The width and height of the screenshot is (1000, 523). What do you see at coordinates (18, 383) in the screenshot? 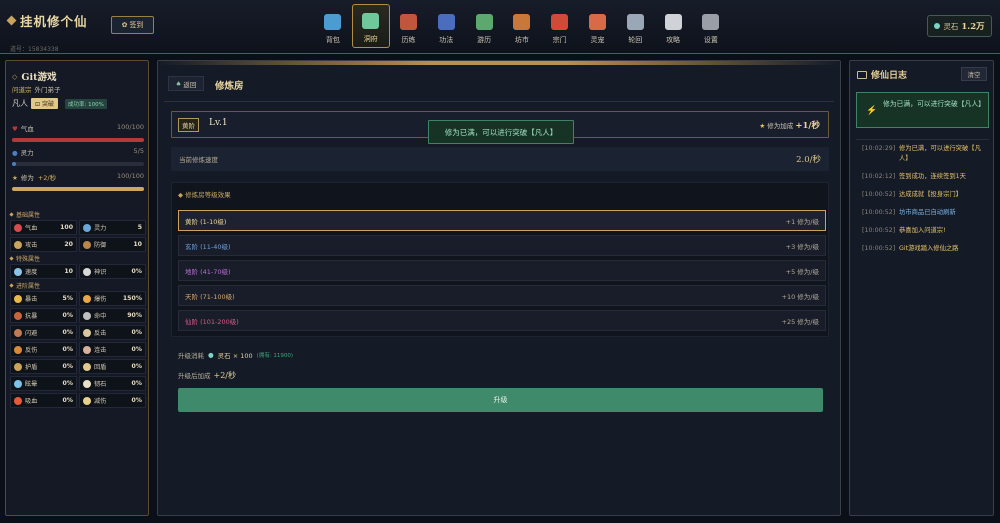
I see `stun-icon` at bounding box center [18, 383].